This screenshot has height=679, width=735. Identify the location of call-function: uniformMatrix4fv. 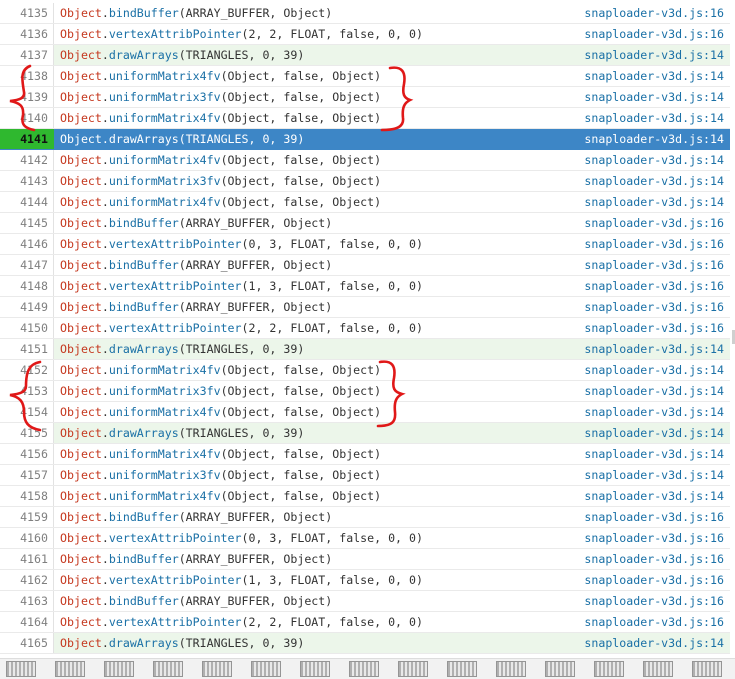
(164, 118).